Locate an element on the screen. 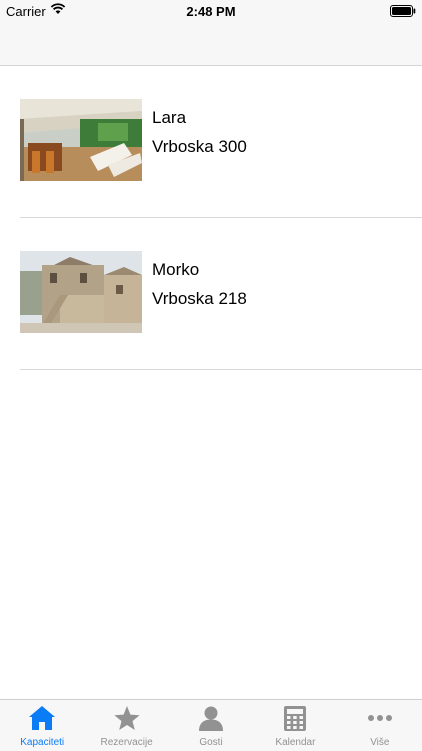 The image size is (422, 751). property-name: Morko is located at coordinates (176, 269).